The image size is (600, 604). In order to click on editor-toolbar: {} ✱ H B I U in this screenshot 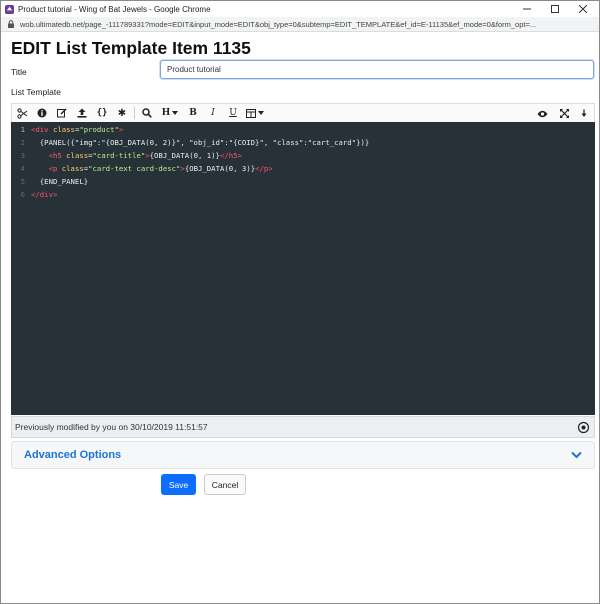, I will do `click(303, 112)`.